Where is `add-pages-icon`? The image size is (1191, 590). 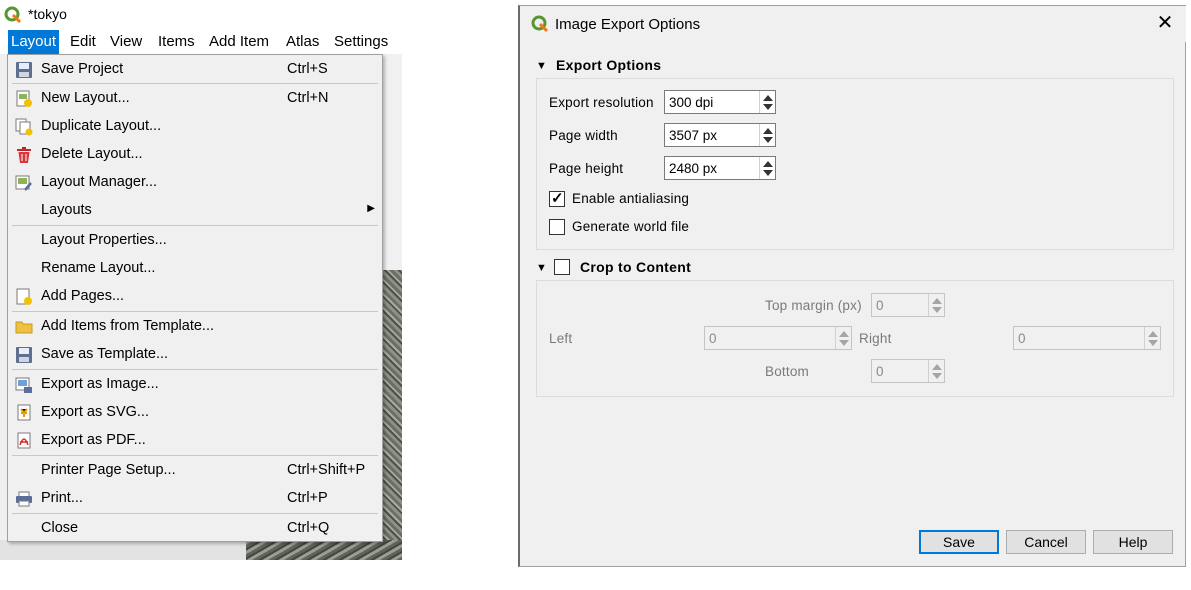 add-pages-icon is located at coordinates (24, 297).